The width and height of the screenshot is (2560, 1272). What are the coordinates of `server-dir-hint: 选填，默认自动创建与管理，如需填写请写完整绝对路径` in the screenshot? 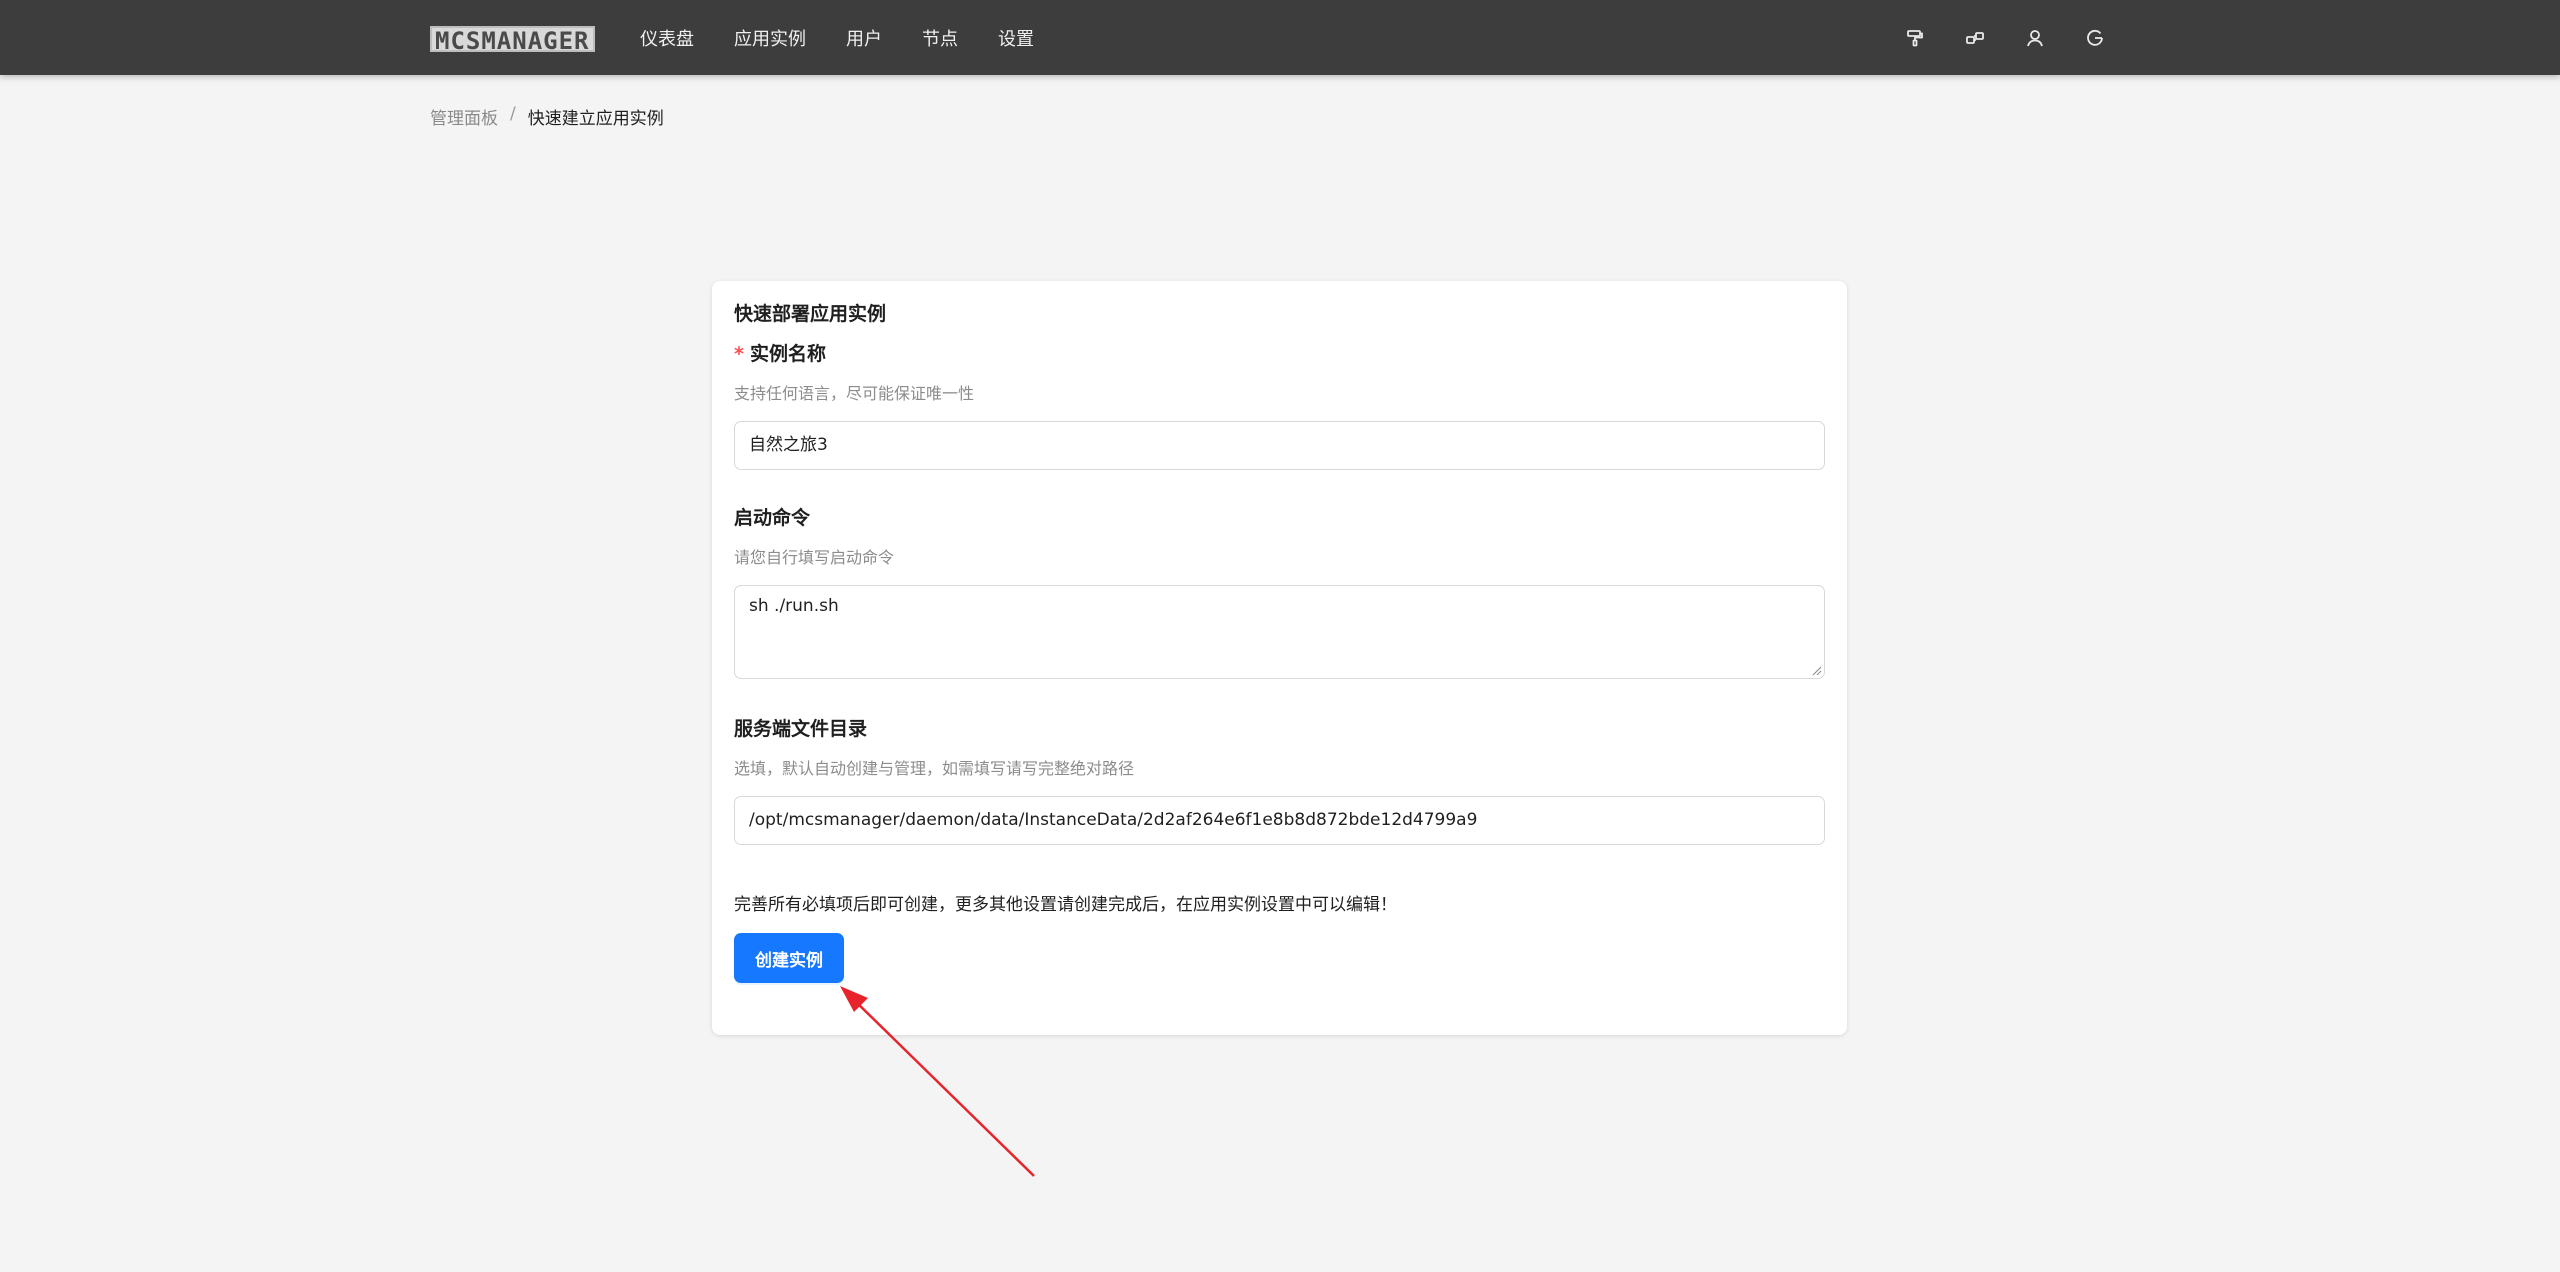 It's located at (934, 768).